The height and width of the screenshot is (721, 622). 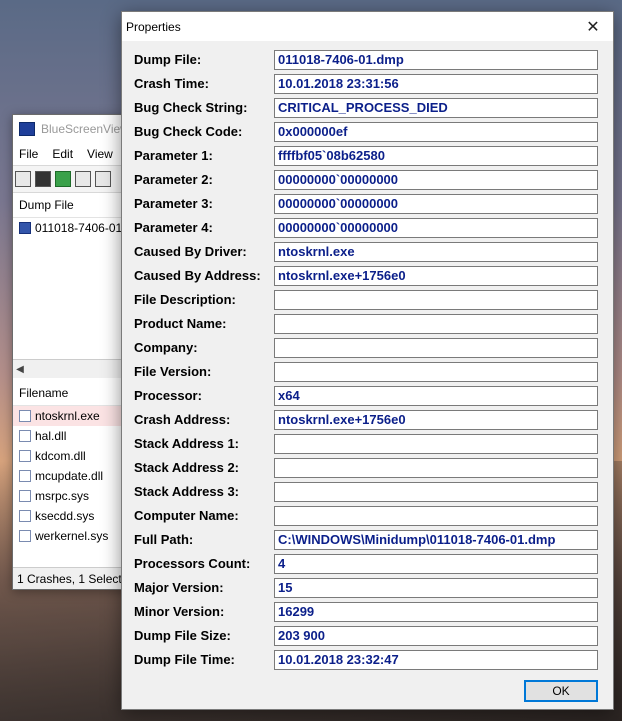 What do you see at coordinates (188, 131) in the screenshot?
I see `property-label: Bug Check Code:` at bounding box center [188, 131].